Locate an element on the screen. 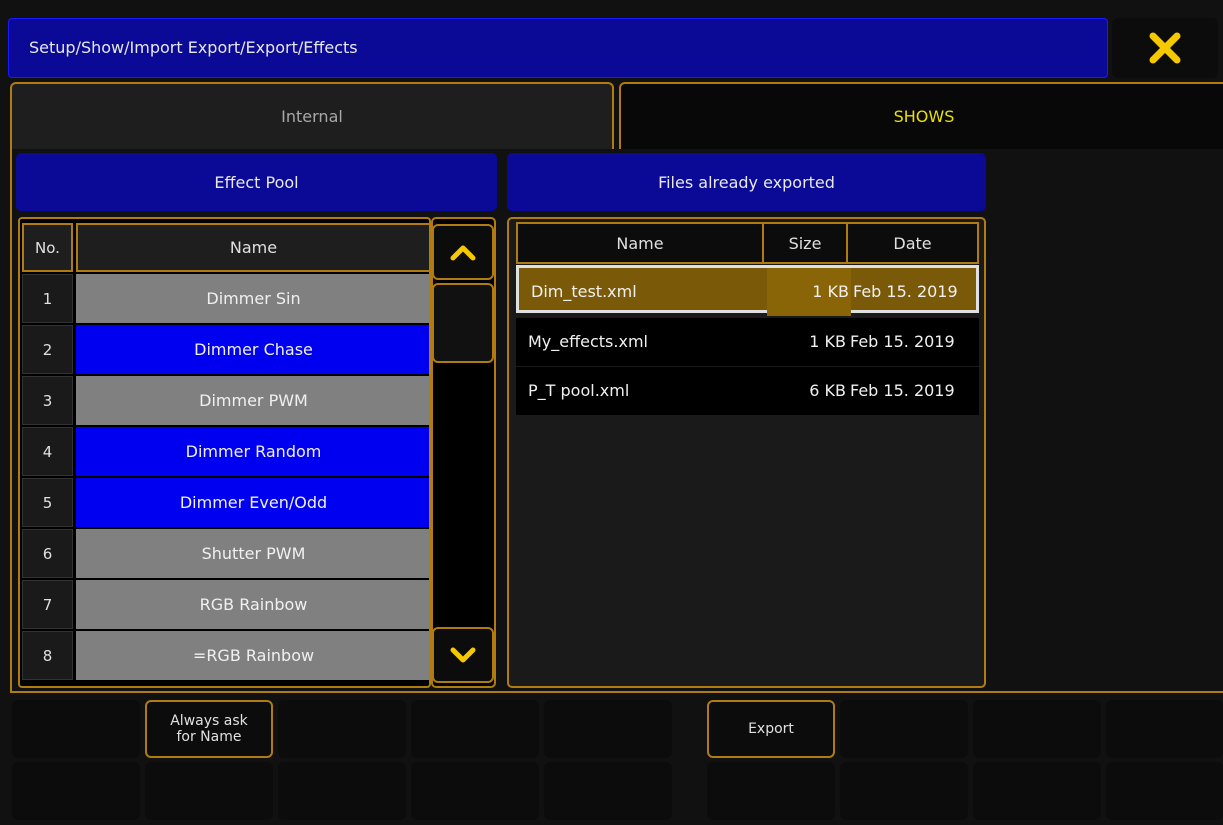 This screenshot has width=1223, height=825. chevron-up-icon is located at coordinates (463, 253).